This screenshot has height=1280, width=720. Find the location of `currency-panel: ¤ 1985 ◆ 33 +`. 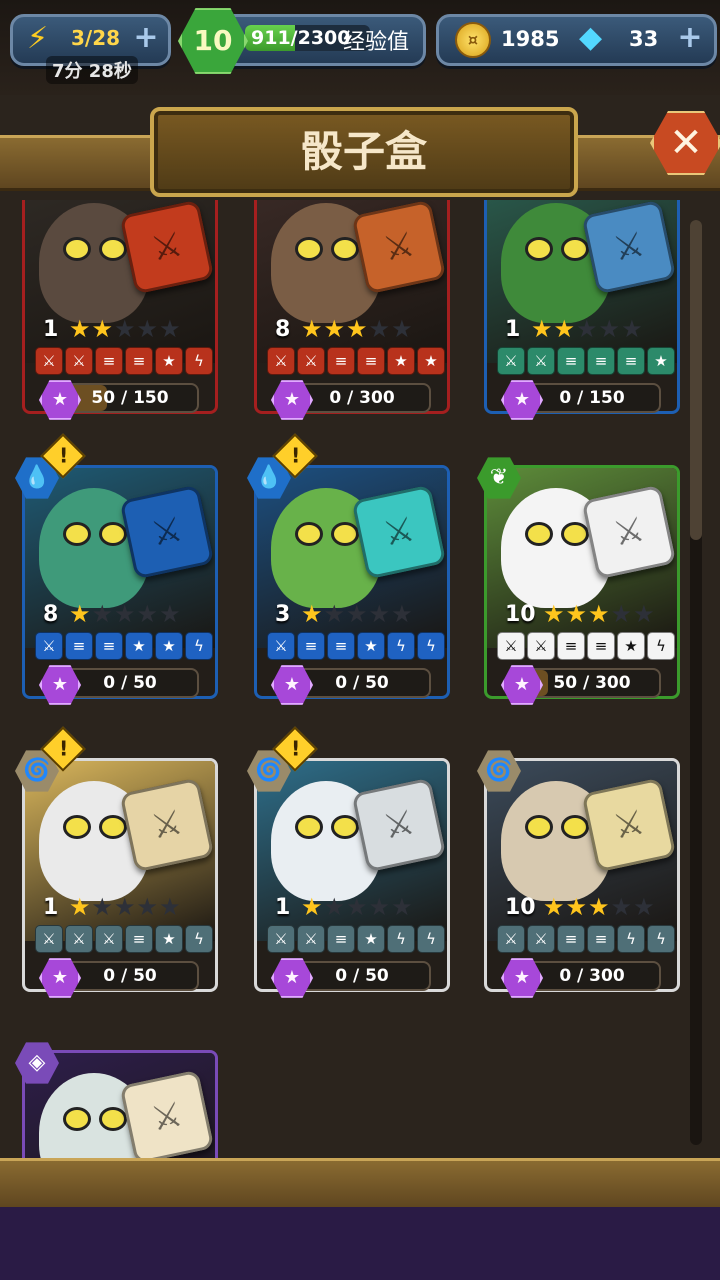

currency-panel: ¤ 1985 ◆ 33 + is located at coordinates (576, 40).